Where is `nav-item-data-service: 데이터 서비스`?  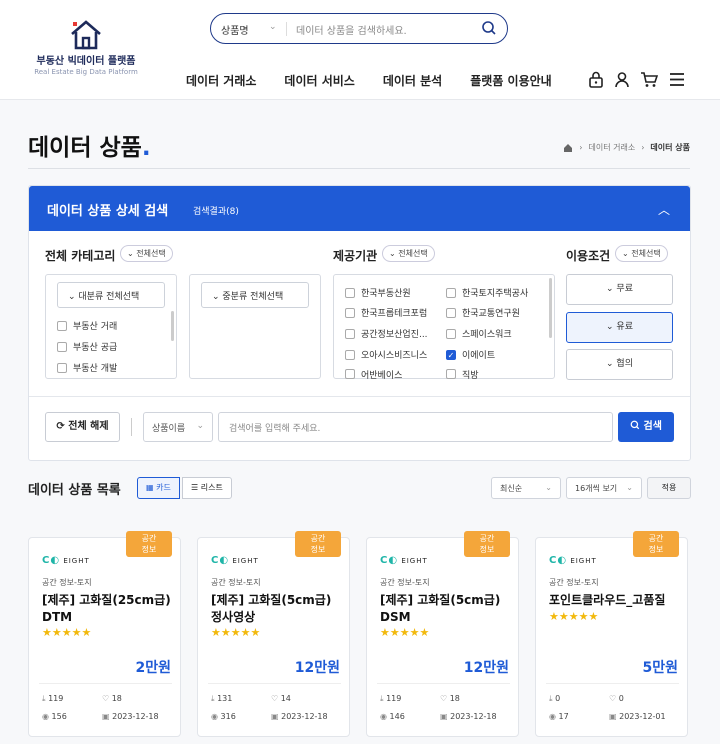 nav-item-data-service: 데이터 서비스 is located at coordinates (319, 80).